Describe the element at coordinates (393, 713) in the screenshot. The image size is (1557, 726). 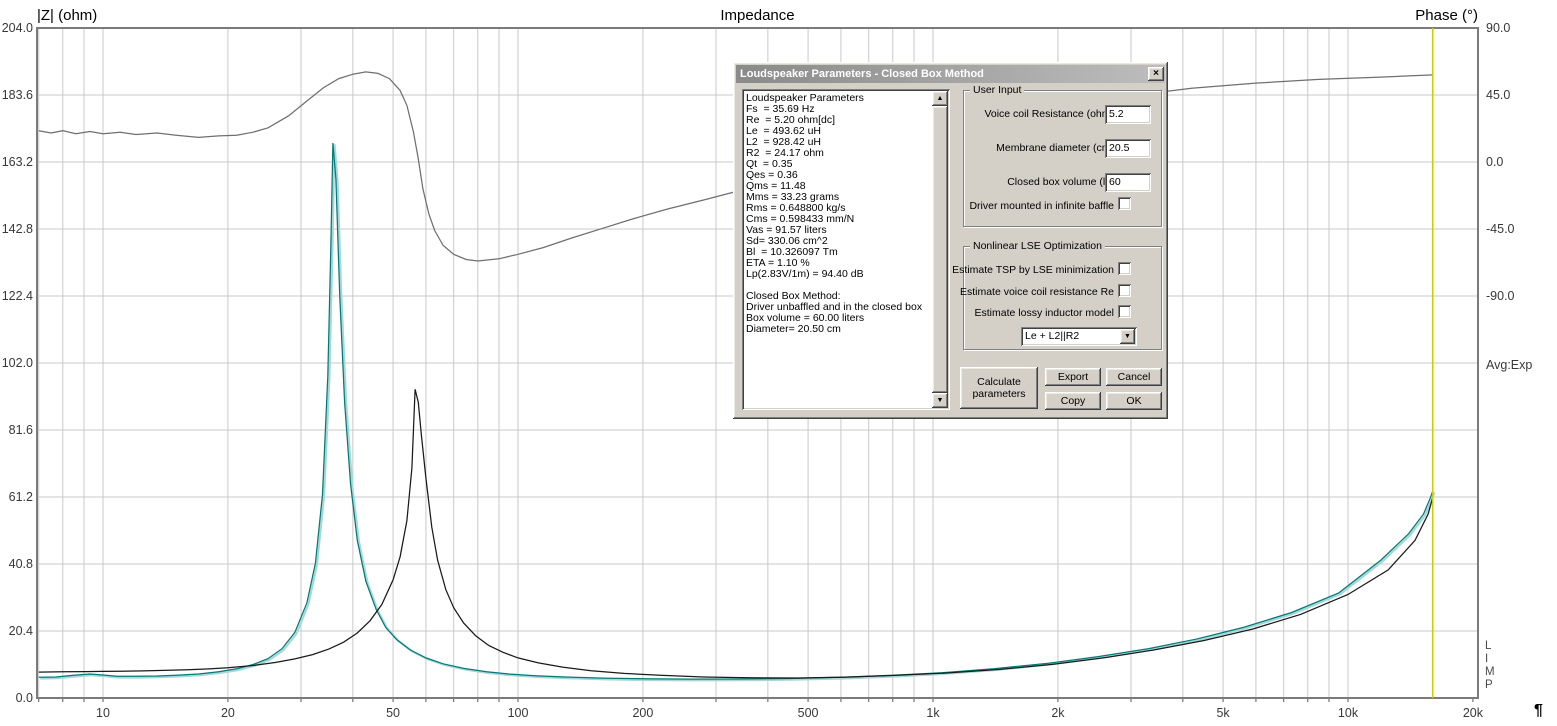
I see `frequency-tick-label: 50` at that location.